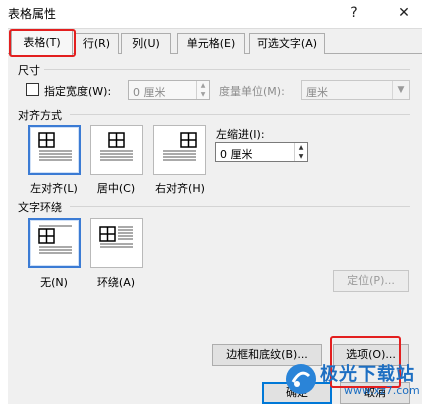 This screenshot has height=411, width=429. I want to click on indent-value: 0 厘米, so click(236, 154).